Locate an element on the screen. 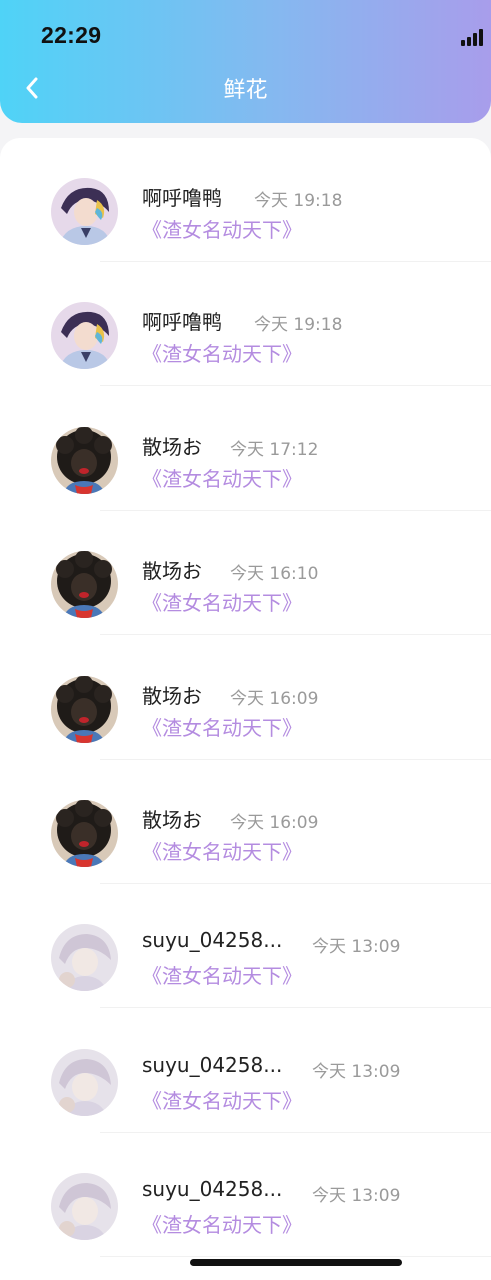  status-time: 22:29 is located at coordinates (71, 35).